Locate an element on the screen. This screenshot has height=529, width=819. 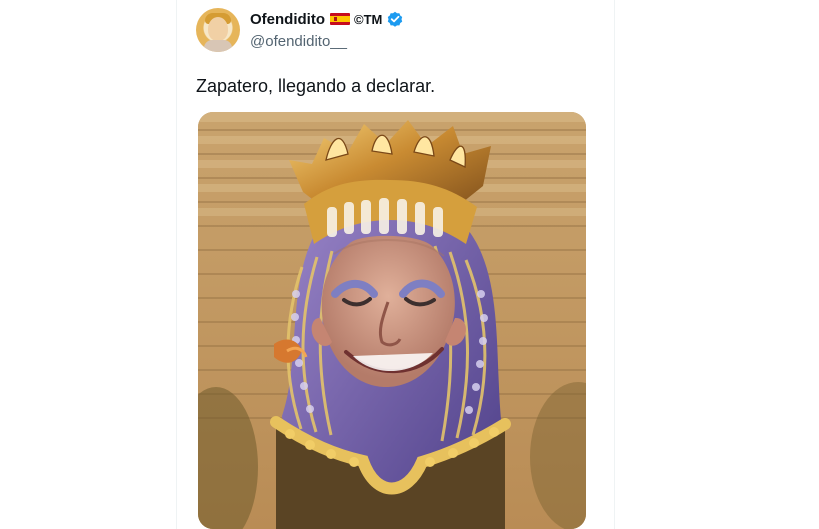
author-avatar is located at coordinates (218, 30).